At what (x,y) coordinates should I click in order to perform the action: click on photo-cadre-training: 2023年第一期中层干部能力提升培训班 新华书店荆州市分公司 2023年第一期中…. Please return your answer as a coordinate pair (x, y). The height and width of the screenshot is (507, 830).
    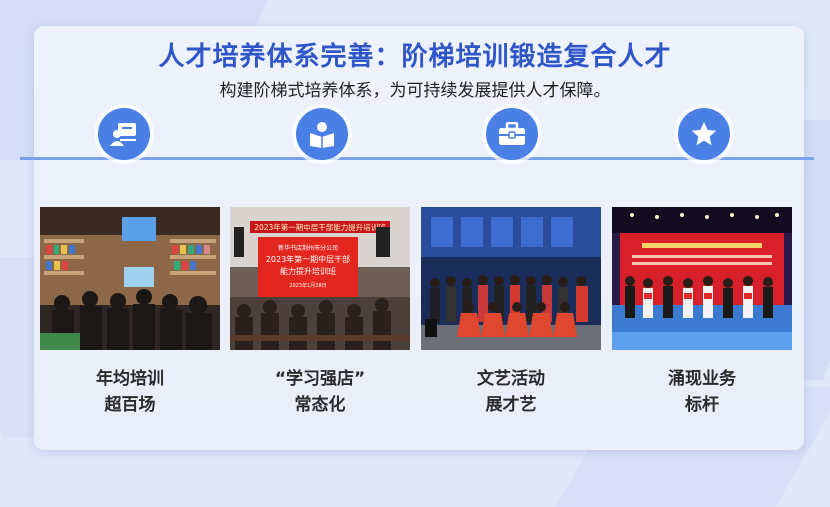
    Looking at the image, I should click on (320, 278).